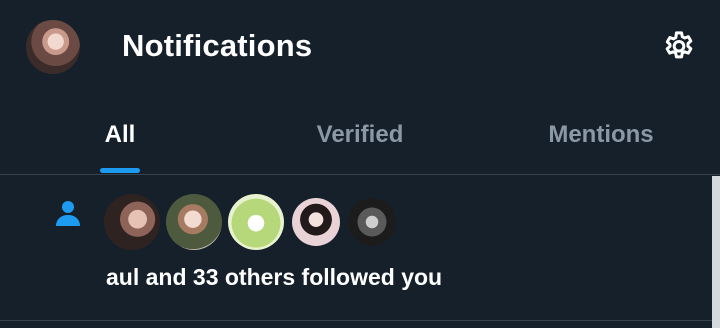 The width and height of the screenshot is (720, 328). I want to click on profile-avatar, so click(53, 47).